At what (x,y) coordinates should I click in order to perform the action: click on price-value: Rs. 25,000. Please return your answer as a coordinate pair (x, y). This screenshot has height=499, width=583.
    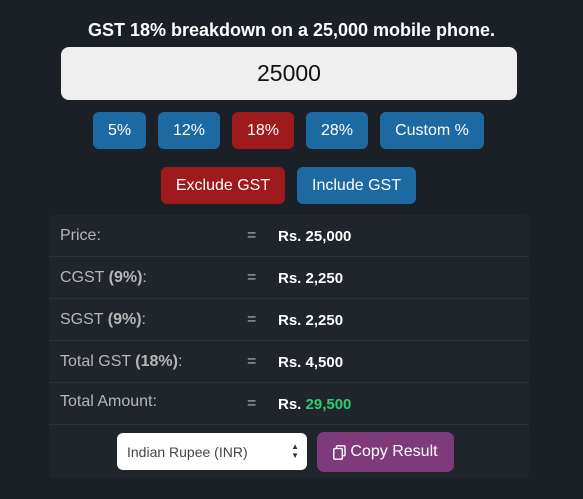
    Looking at the image, I should click on (314, 236).